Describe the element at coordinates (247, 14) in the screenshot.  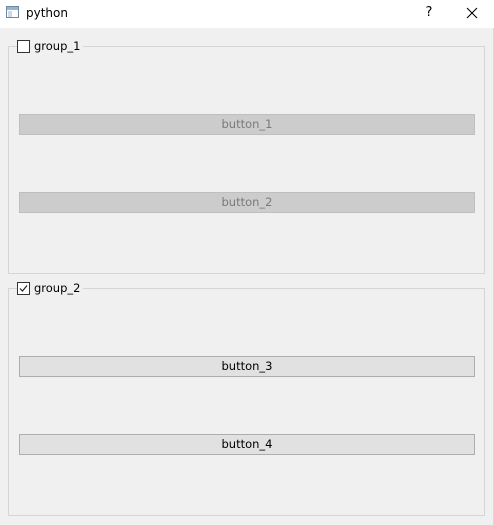
I see `title-bar: python ?` at that location.